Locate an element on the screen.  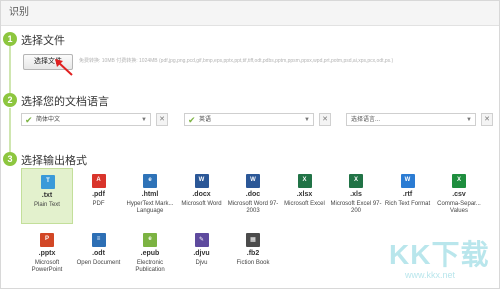
format-option: T .txt Plain Text is located at coordinates (47, 196).